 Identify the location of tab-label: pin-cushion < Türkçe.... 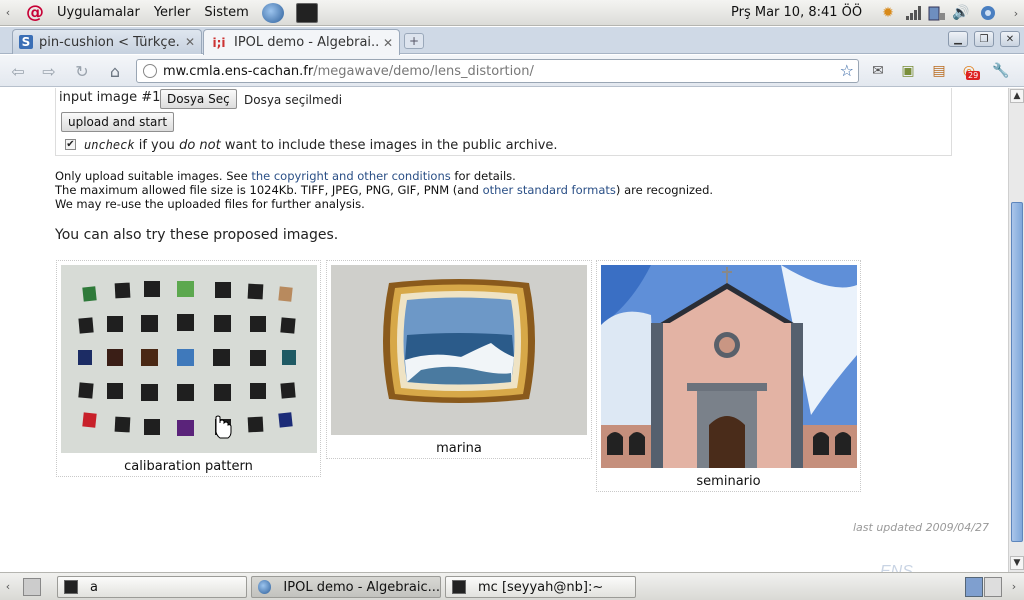
(110, 42).